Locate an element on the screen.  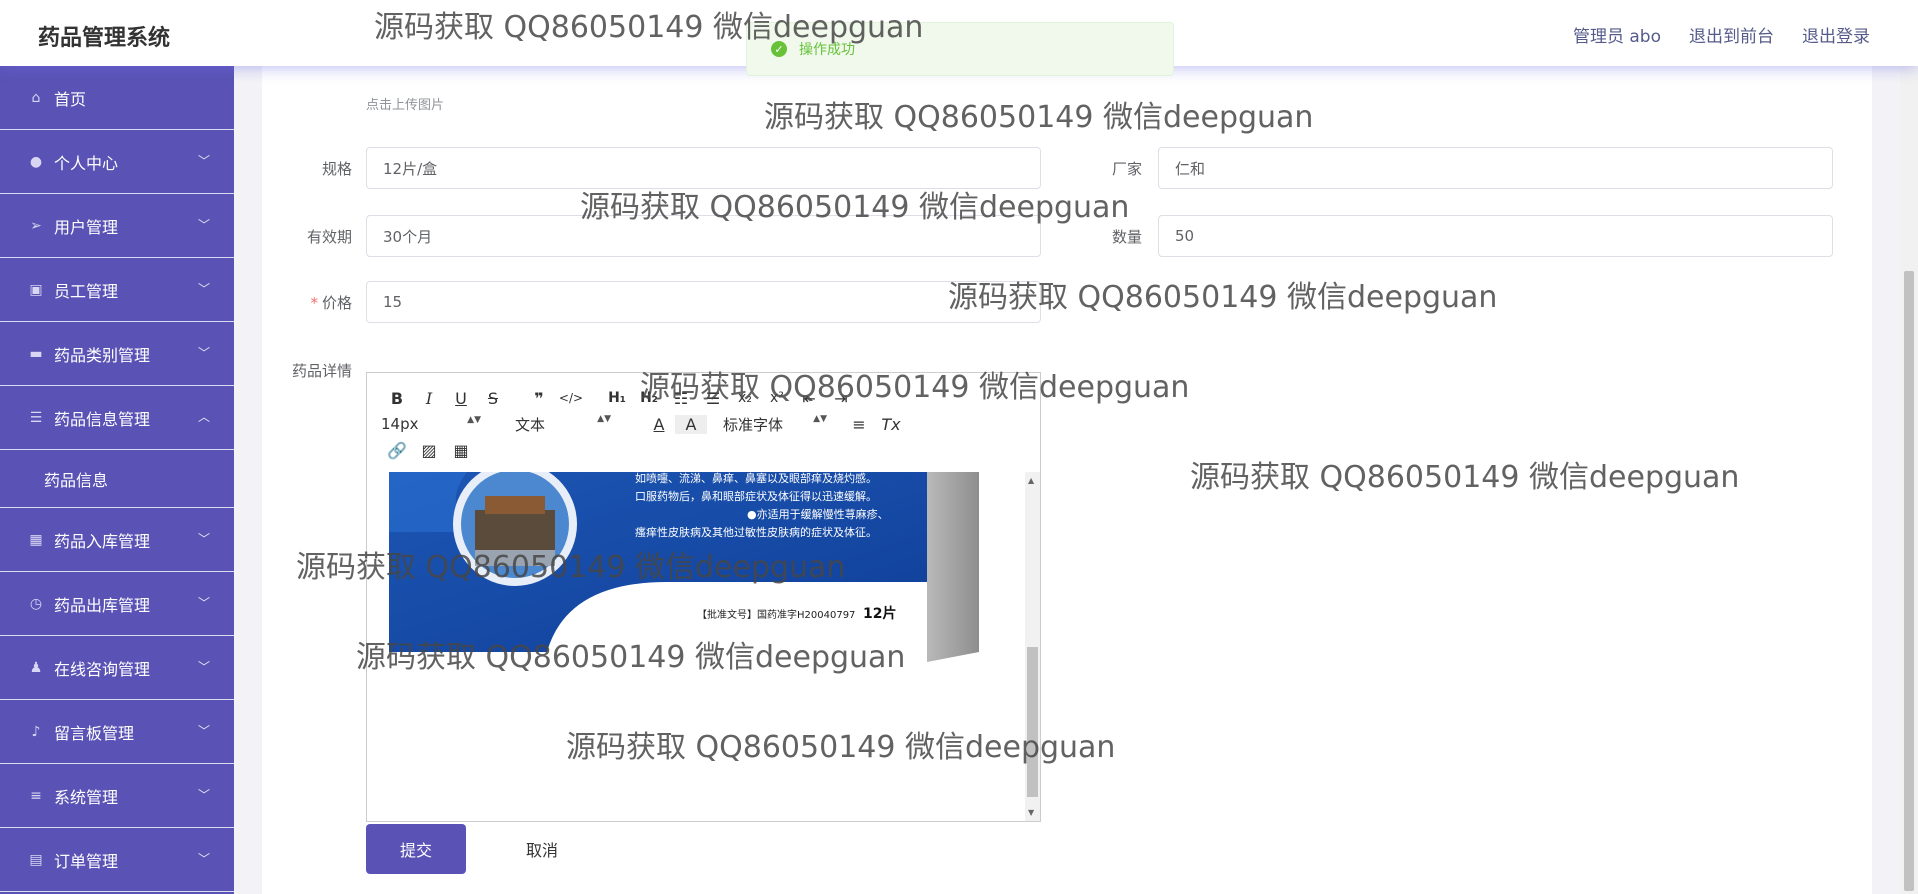
header-links: 管理员 abo 退出到前台 退出登录 is located at coordinates (1721, 34).